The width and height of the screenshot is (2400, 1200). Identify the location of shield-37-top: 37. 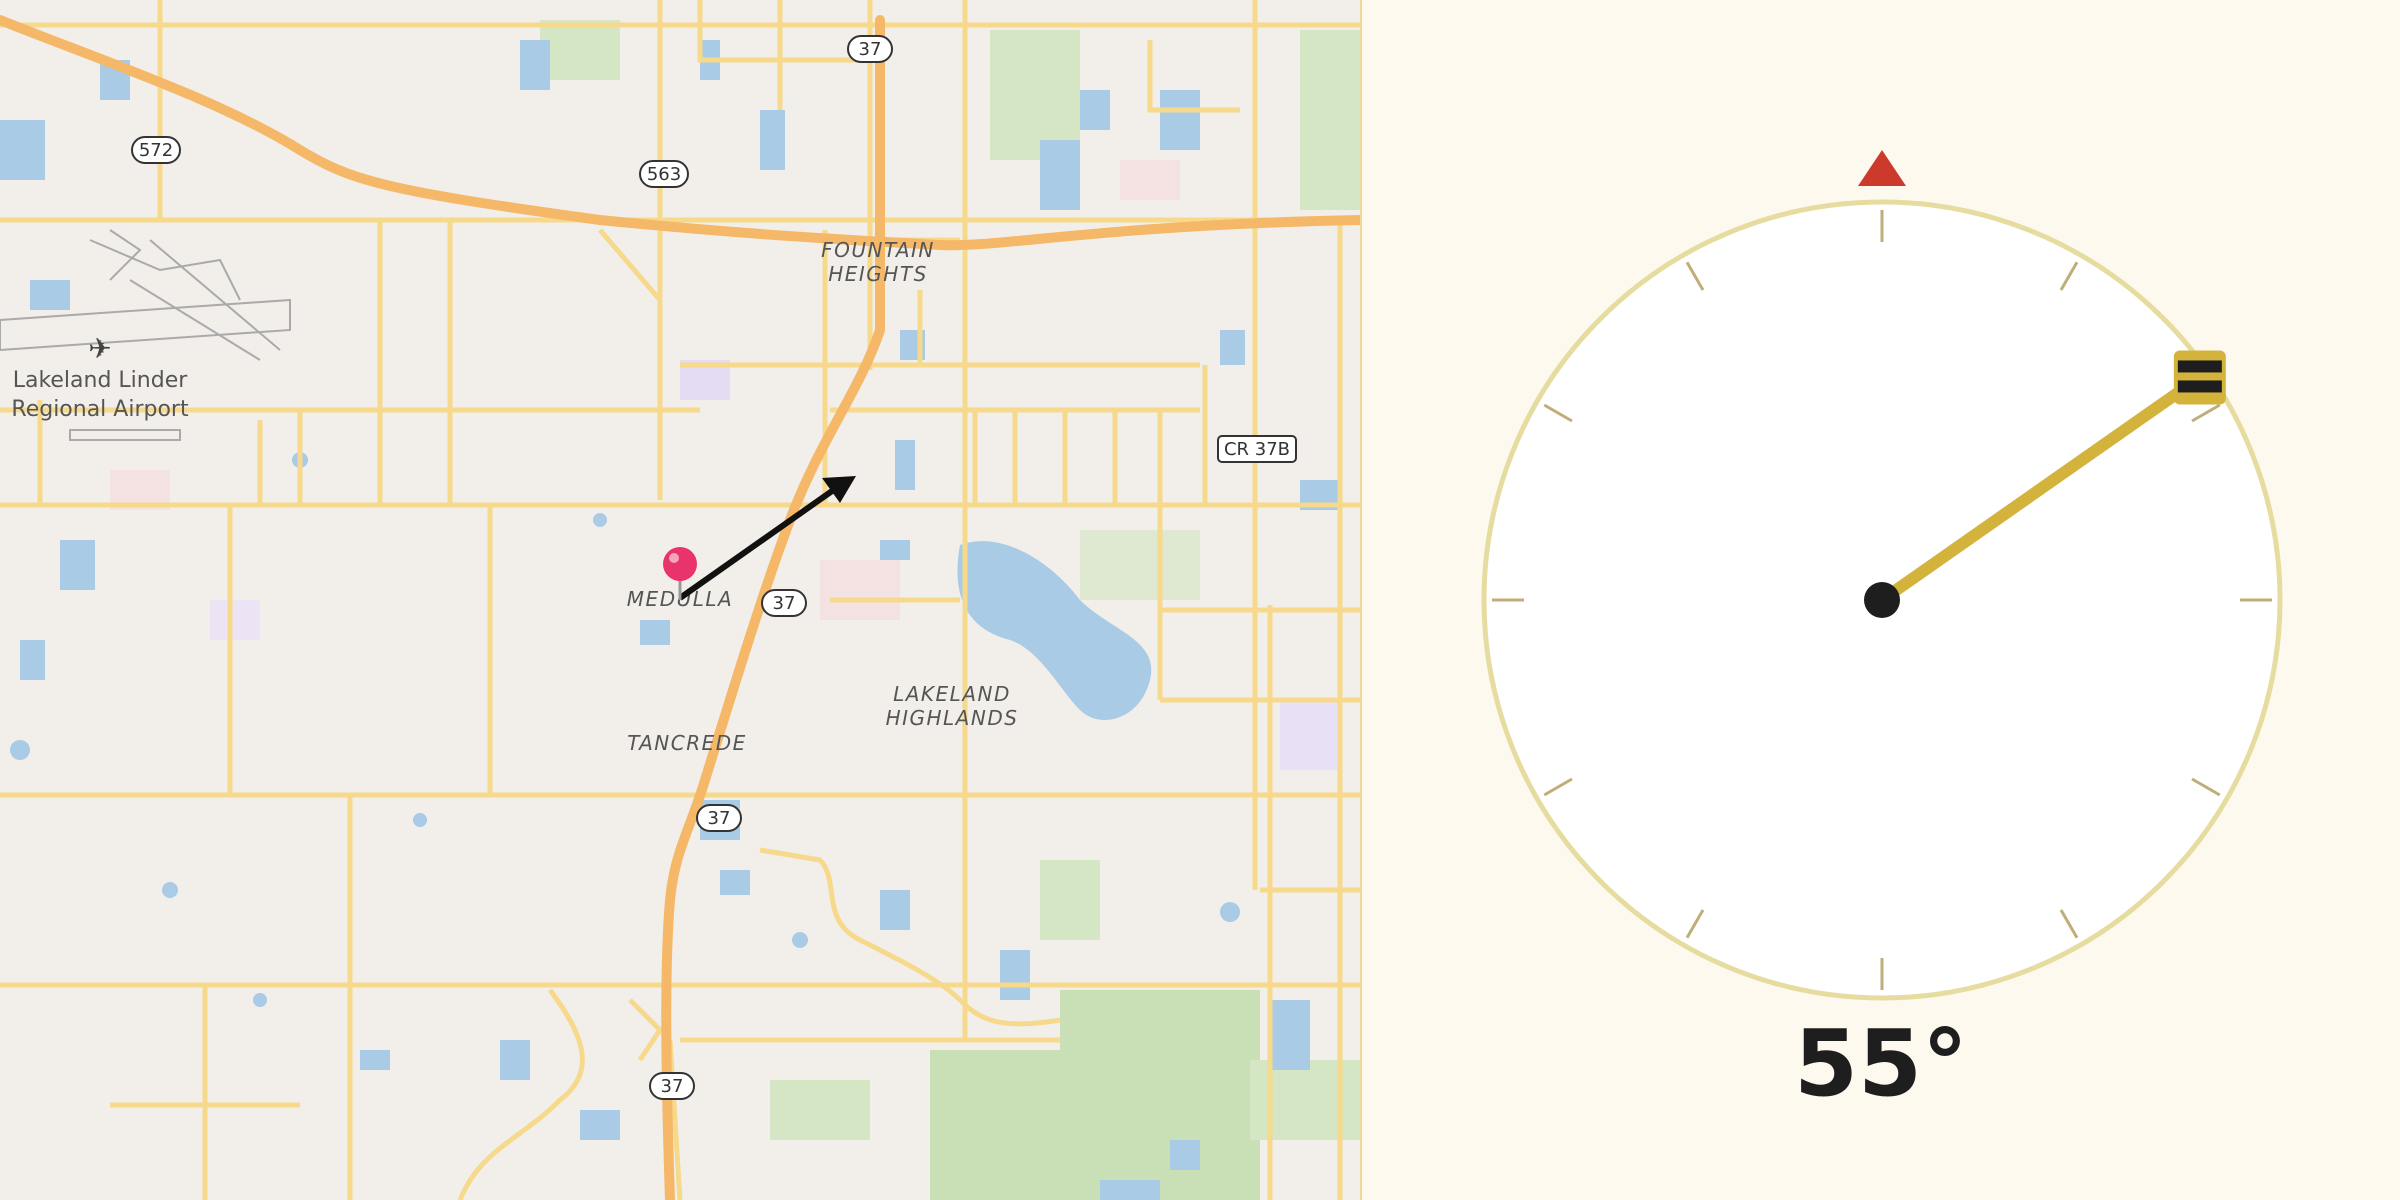
(870, 49).